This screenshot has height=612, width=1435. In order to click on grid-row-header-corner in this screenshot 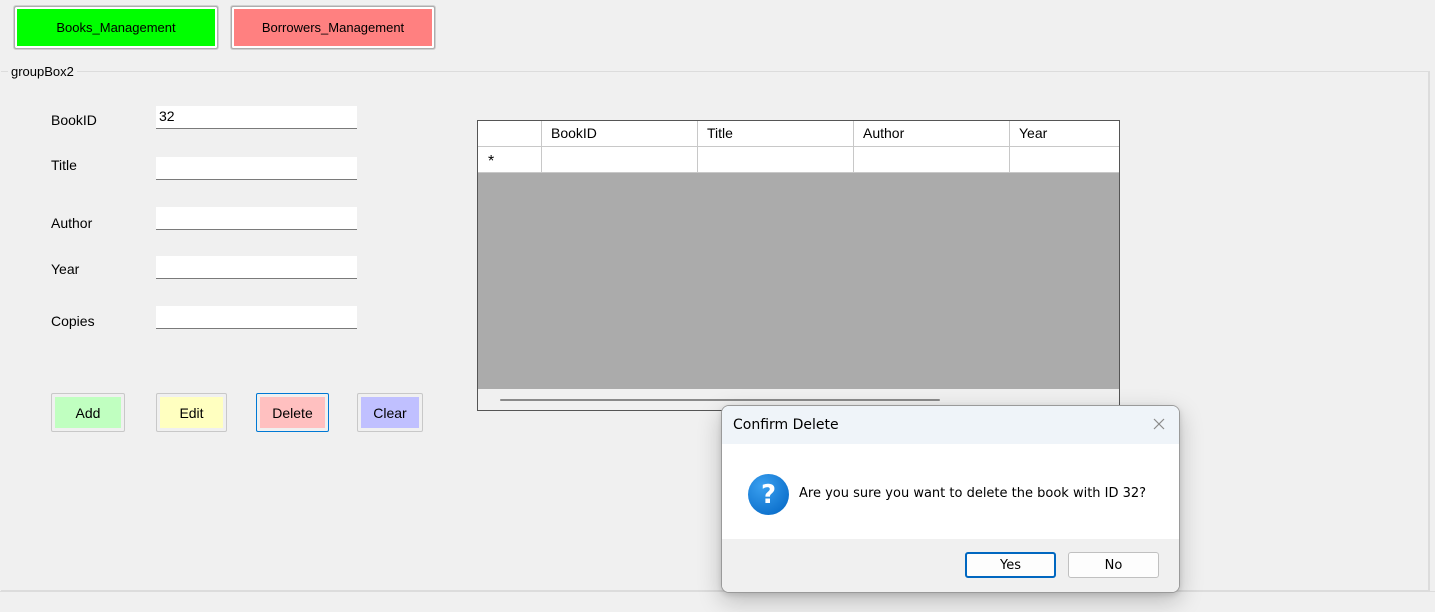, I will do `click(510, 134)`.